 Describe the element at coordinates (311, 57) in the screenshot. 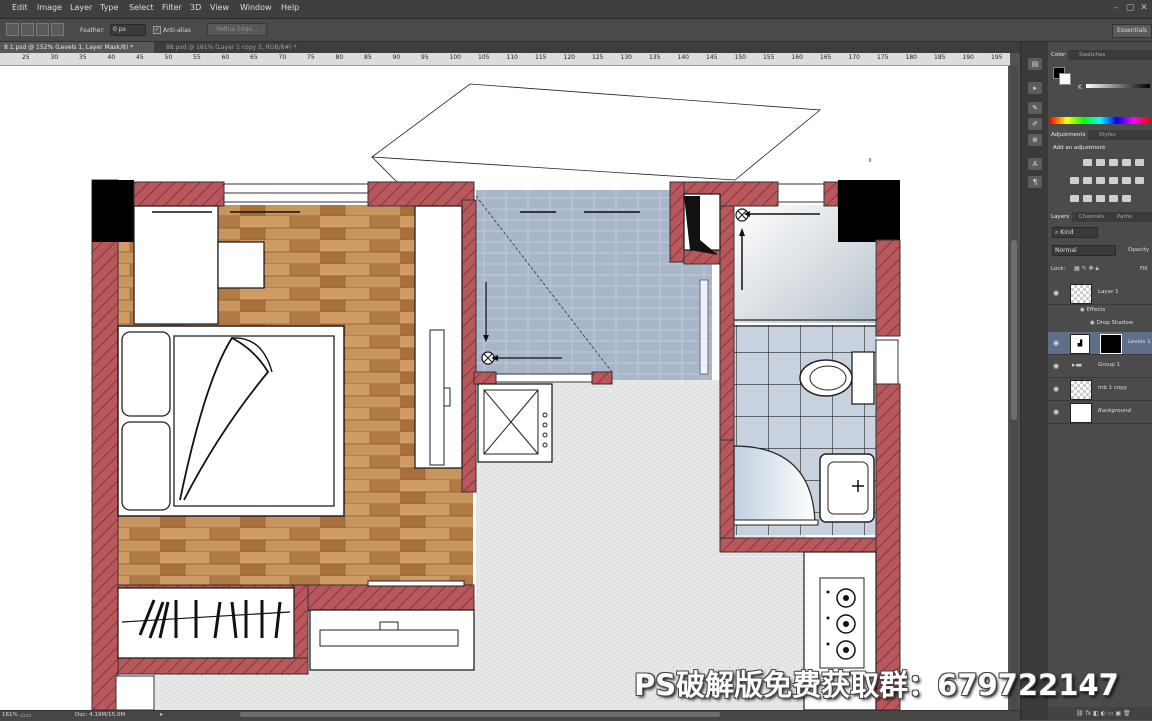

I see `ruler-tick-label: 75` at that location.